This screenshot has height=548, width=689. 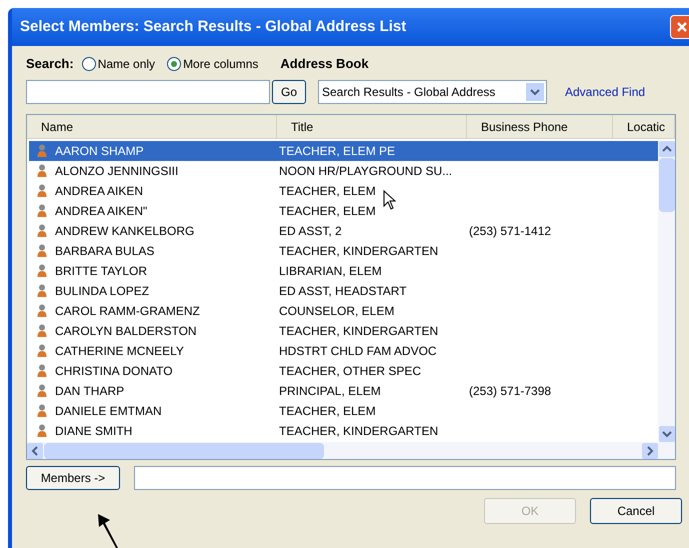 What do you see at coordinates (510, 391) in the screenshot?
I see `phone-cell: (253) 571-7398` at bounding box center [510, 391].